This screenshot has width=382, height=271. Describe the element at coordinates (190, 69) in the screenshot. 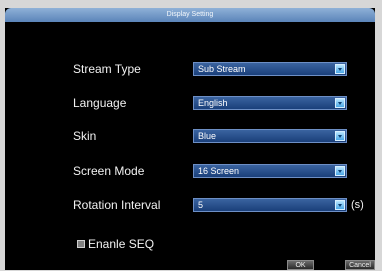

I see `stream-type-row: Stream Type Sub Stream` at that location.